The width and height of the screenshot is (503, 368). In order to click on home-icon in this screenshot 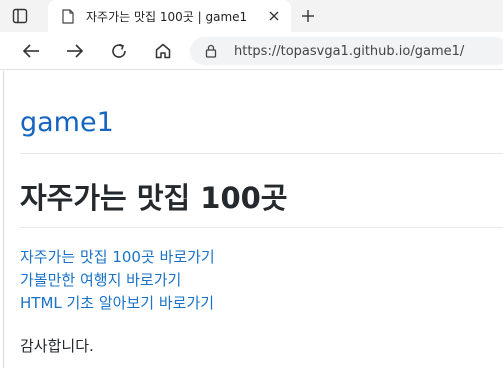, I will do `click(163, 51)`.